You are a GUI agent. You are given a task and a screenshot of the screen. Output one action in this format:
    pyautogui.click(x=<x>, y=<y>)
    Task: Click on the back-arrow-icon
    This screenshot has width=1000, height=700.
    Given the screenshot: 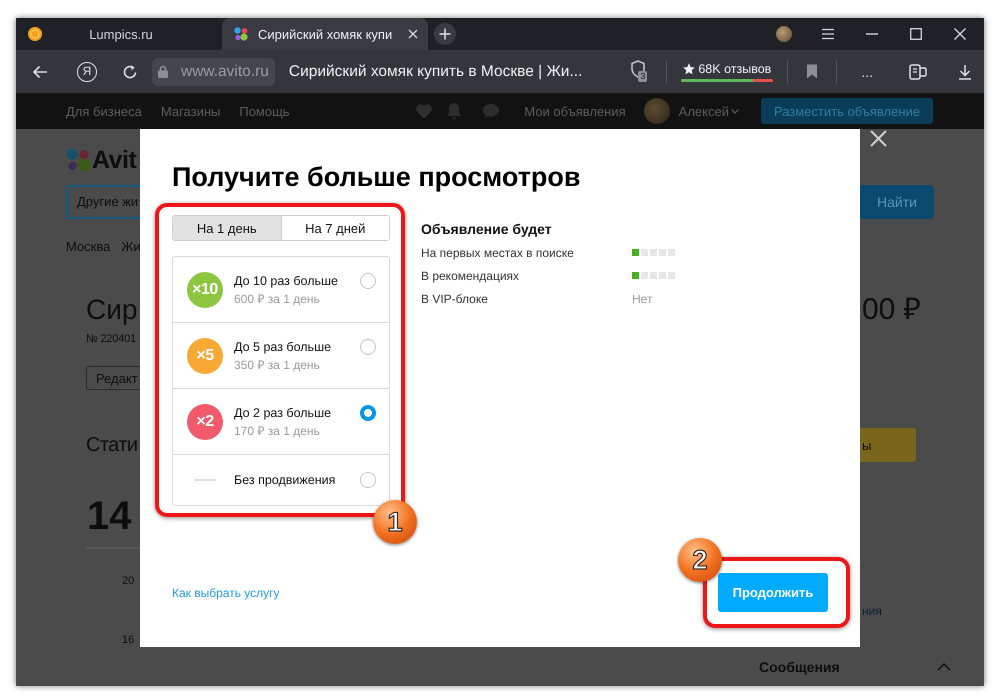 What is the action you would take?
    pyautogui.click(x=40, y=72)
    